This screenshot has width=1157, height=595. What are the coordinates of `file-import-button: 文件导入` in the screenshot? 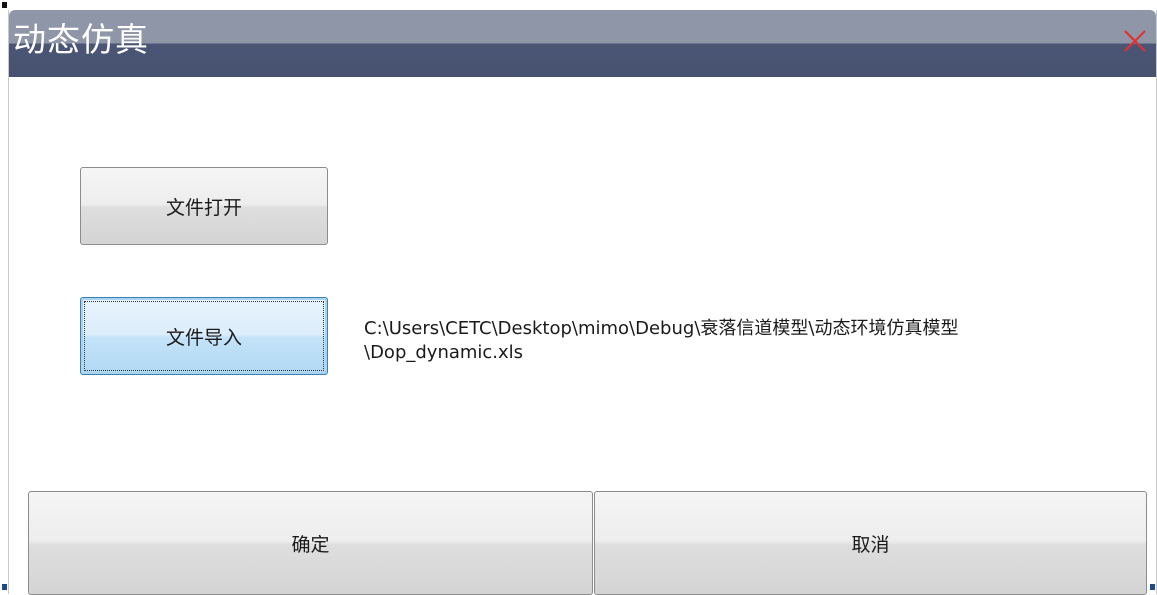 It's located at (204, 336).